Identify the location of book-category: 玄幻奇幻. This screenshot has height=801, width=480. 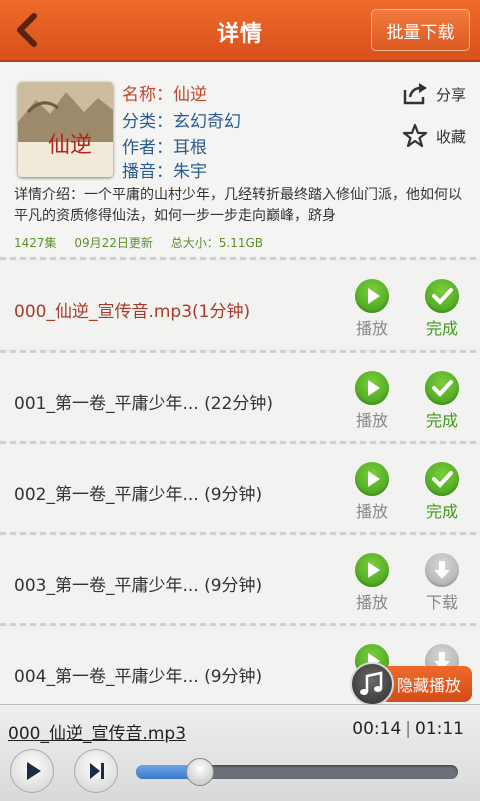
(207, 122).